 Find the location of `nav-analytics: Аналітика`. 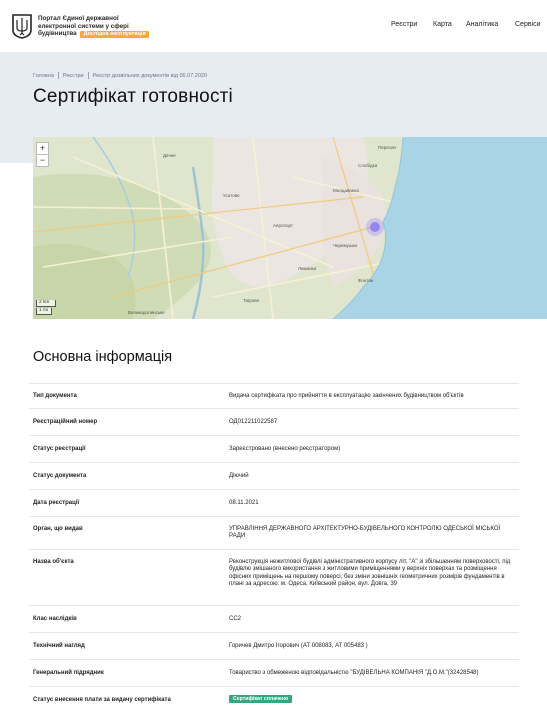

nav-analytics: Аналітика is located at coordinates (482, 24).